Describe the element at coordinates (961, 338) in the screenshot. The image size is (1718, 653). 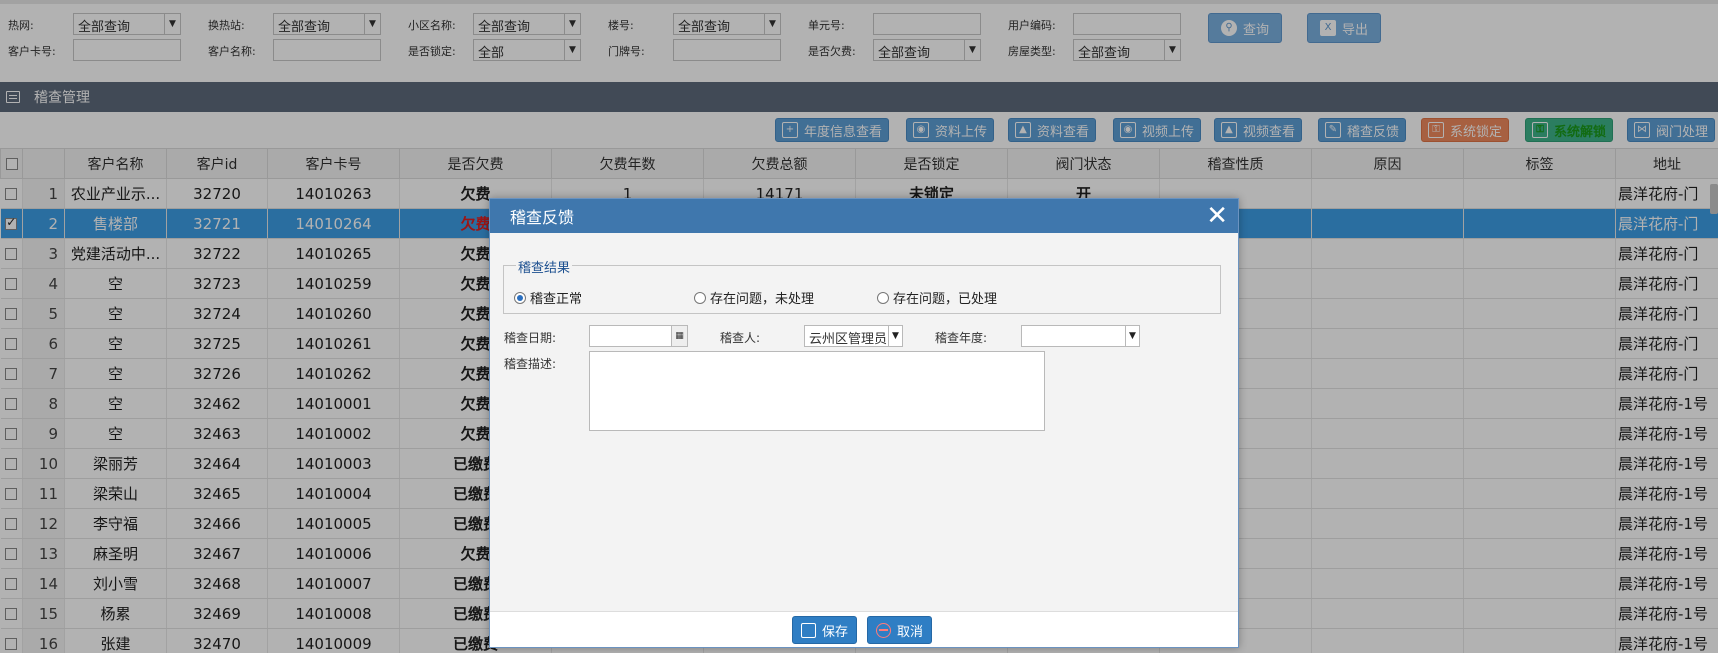
I see `inspection-year-label: 稽查年度:` at that location.